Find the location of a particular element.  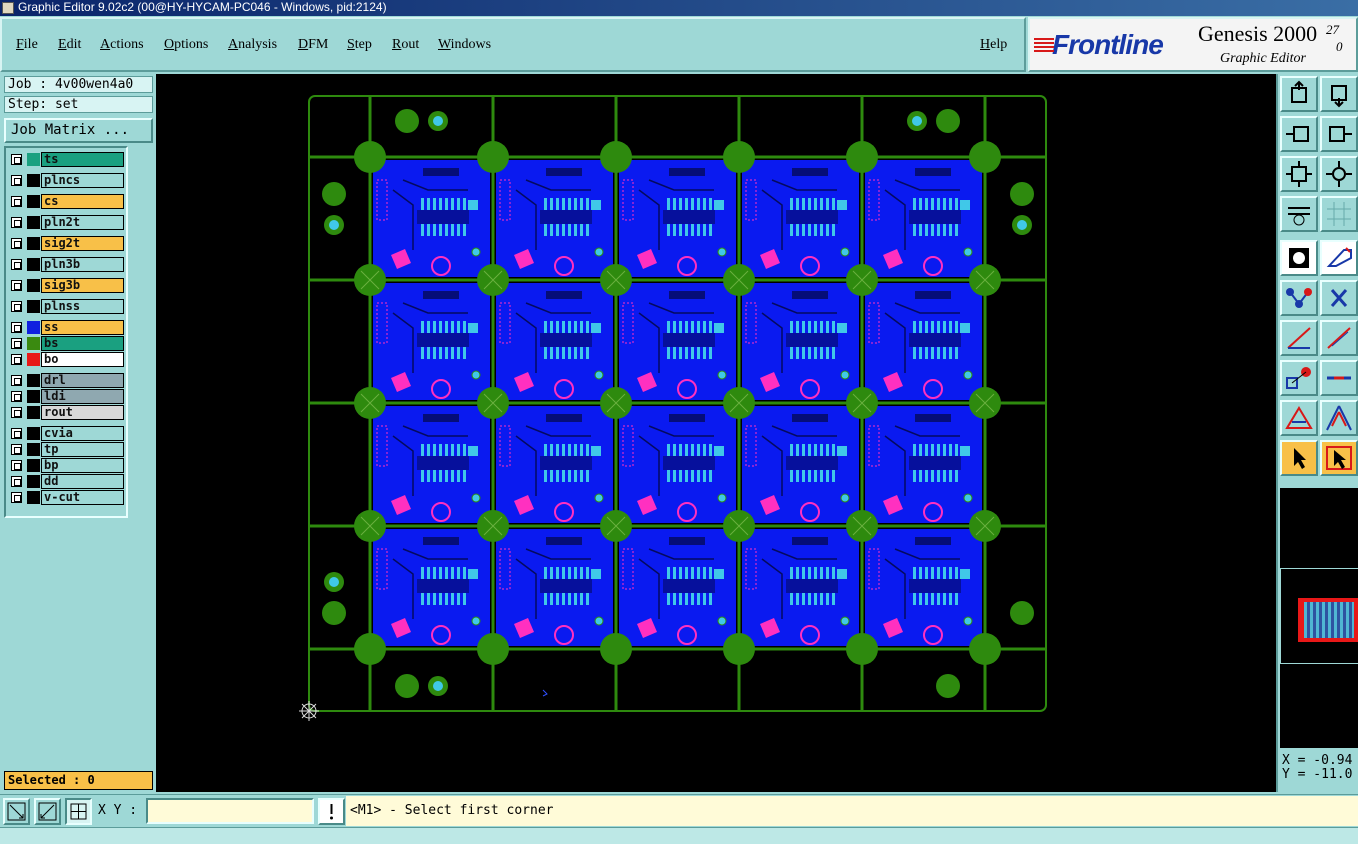

zoom-window-icon is located at coordinates (16, 811).